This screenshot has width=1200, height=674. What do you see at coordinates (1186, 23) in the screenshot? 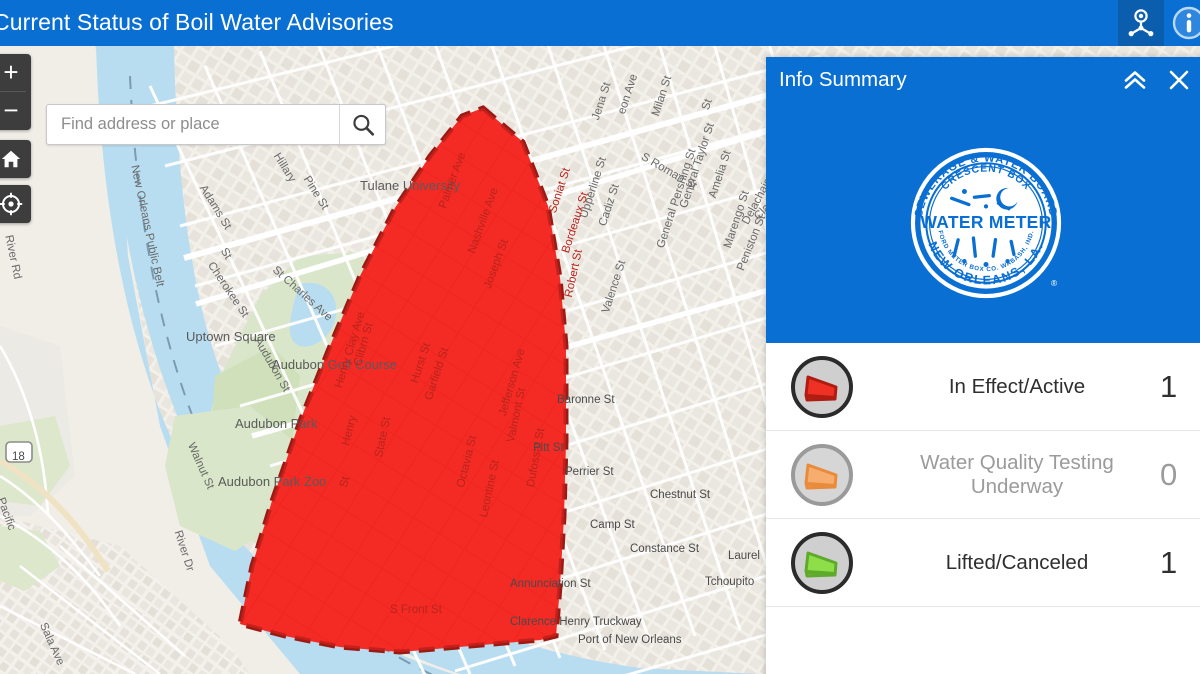
I see `info-circle-icon` at bounding box center [1186, 23].